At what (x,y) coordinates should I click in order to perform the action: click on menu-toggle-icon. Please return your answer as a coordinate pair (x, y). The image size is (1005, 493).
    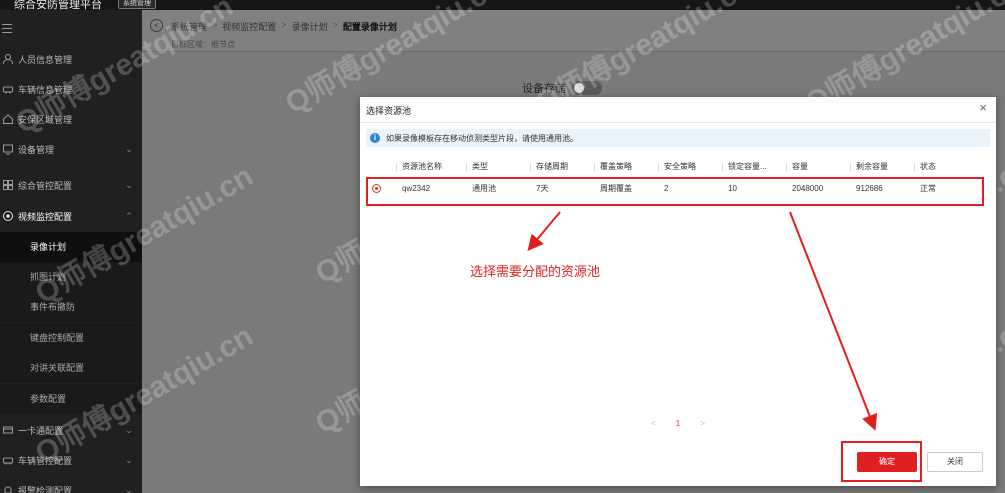
    Looking at the image, I should click on (7, 30).